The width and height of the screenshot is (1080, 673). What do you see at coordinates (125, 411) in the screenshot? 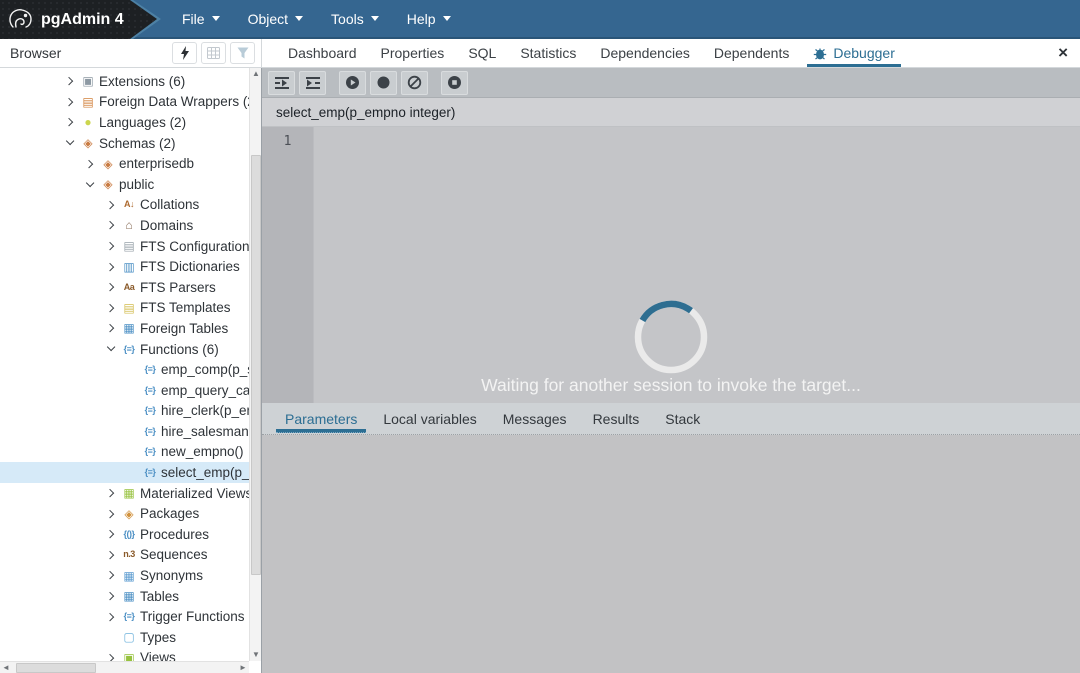
I see `tree-item-hire-clerk: {≡} hire_clerk(p_ena` at bounding box center [125, 411].